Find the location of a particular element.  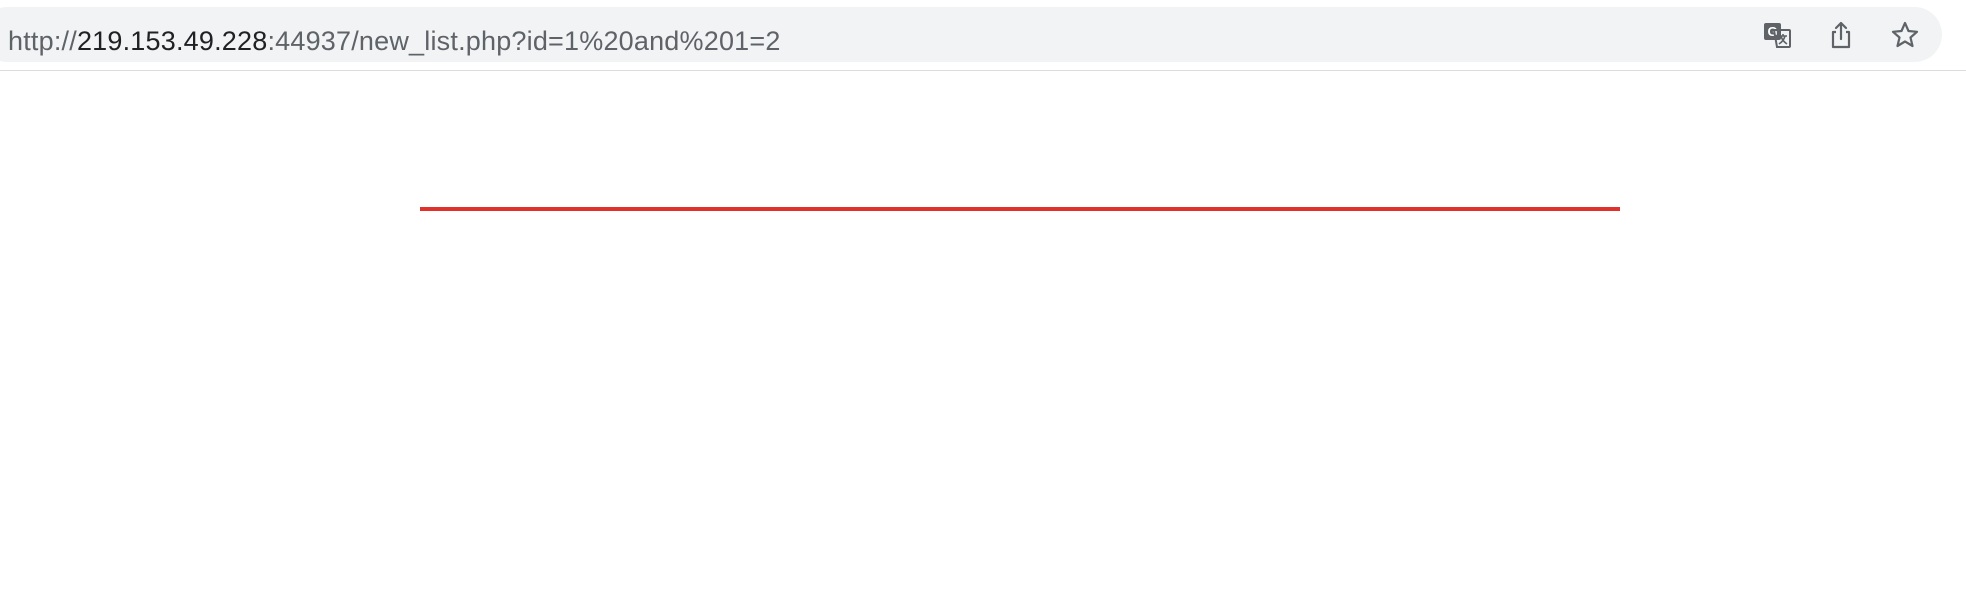

url-path: :44937/new_list.php?id=1%20and%201=2 is located at coordinates (524, 41).